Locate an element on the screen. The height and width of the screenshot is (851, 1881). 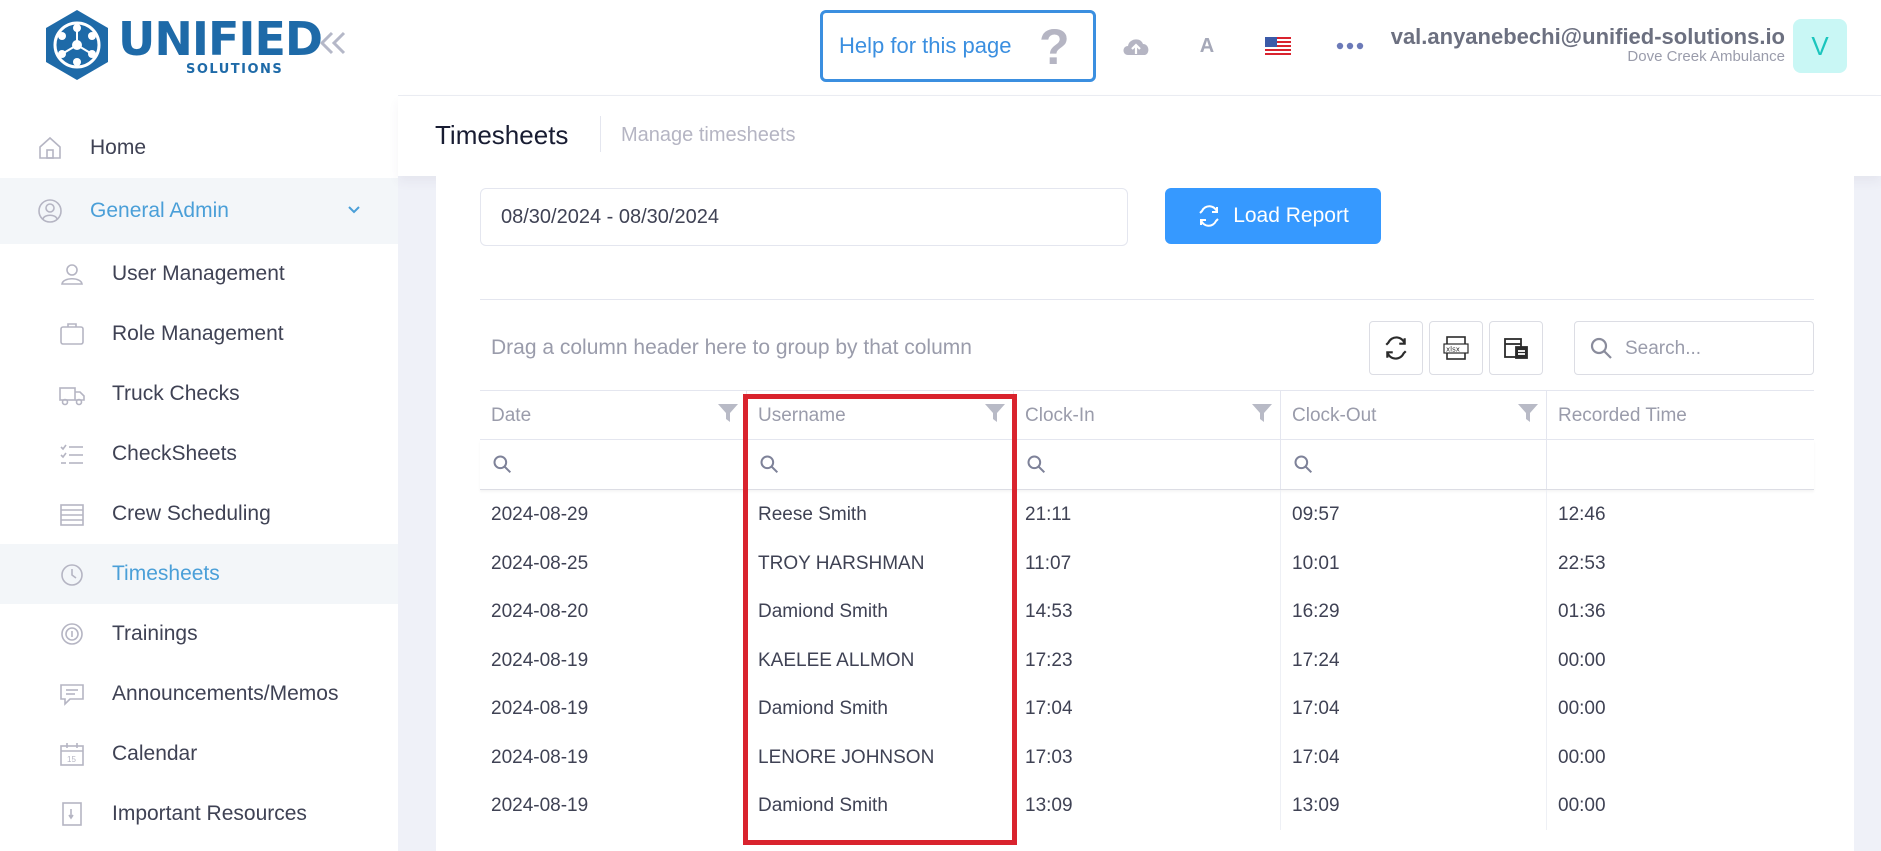
sidebar-item-crew-scheduling: Crew Scheduling is located at coordinates (199, 514).